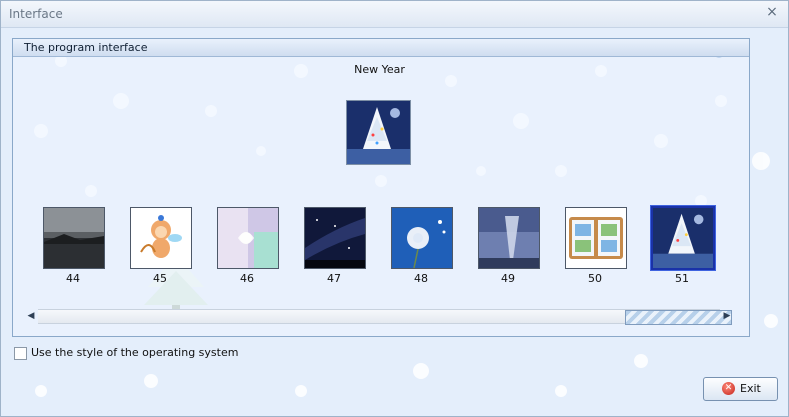 The height and width of the screenshot is (417, 789). Describe the element at coordinates (727, 316) in the screenshot. I see `scroll-right-arrow-icon: ▶` at that location.